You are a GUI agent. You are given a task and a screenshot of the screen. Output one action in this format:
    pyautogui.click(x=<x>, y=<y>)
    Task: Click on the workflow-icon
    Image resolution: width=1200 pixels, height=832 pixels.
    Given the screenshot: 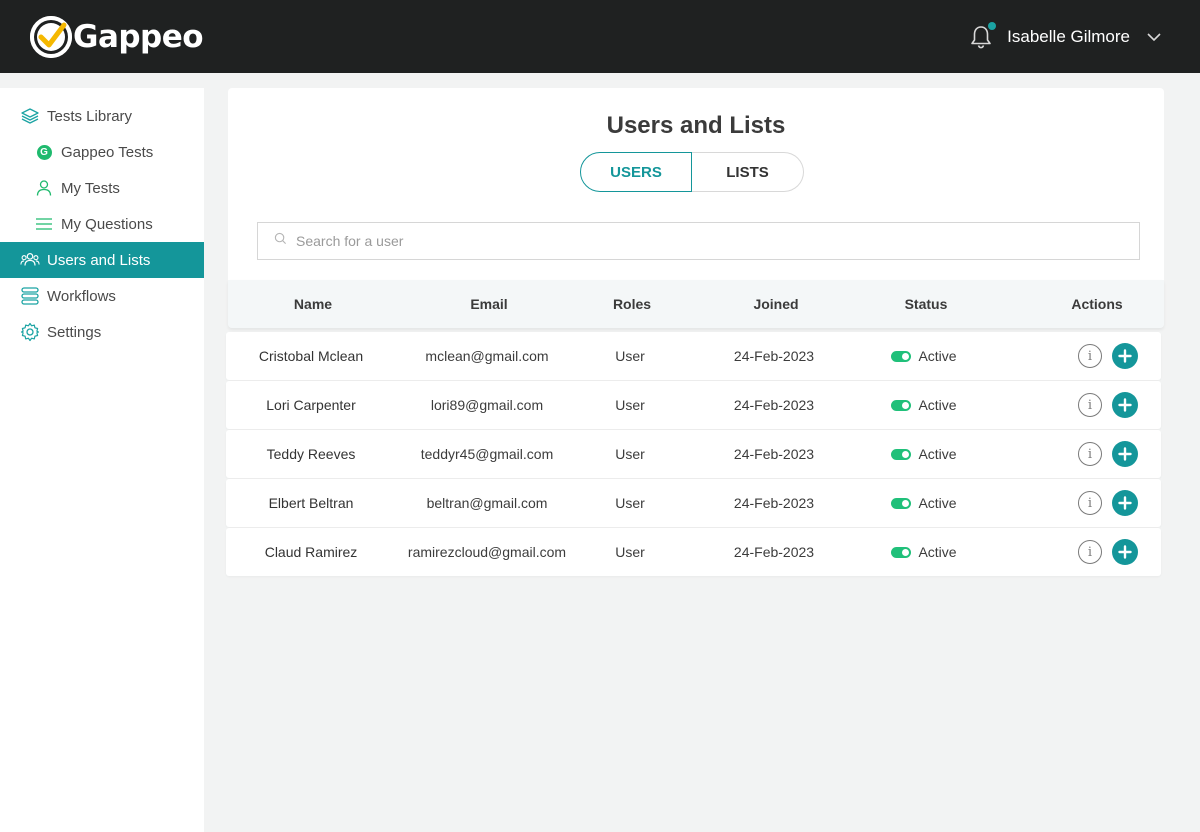 What is the action you would take?
    pyautogui.click(x=30, y=296)
    